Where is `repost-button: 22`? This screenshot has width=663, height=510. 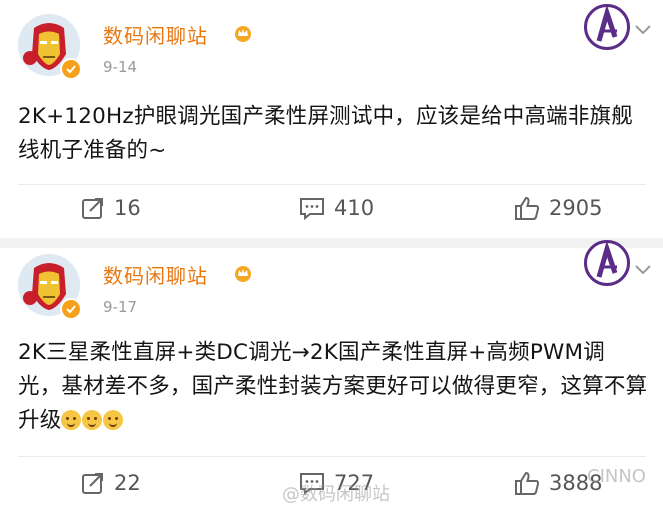 repost-button: 22 is located at coordinates (110, 483).